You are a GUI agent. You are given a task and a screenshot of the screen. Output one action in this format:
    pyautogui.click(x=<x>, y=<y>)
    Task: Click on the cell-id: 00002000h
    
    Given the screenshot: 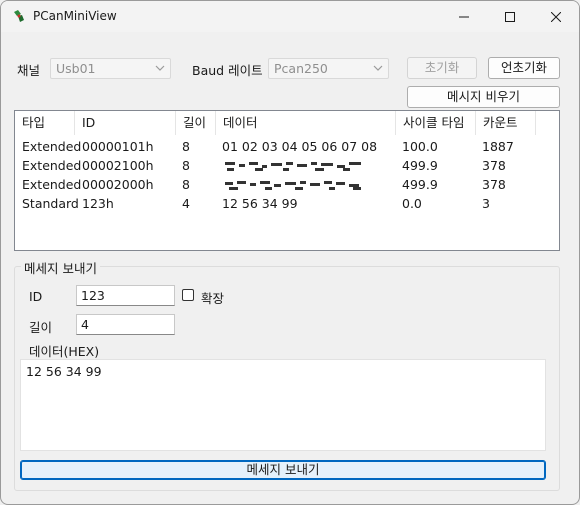 What is the action you would take?
    pyautogui.click(x=118, y=184)
    